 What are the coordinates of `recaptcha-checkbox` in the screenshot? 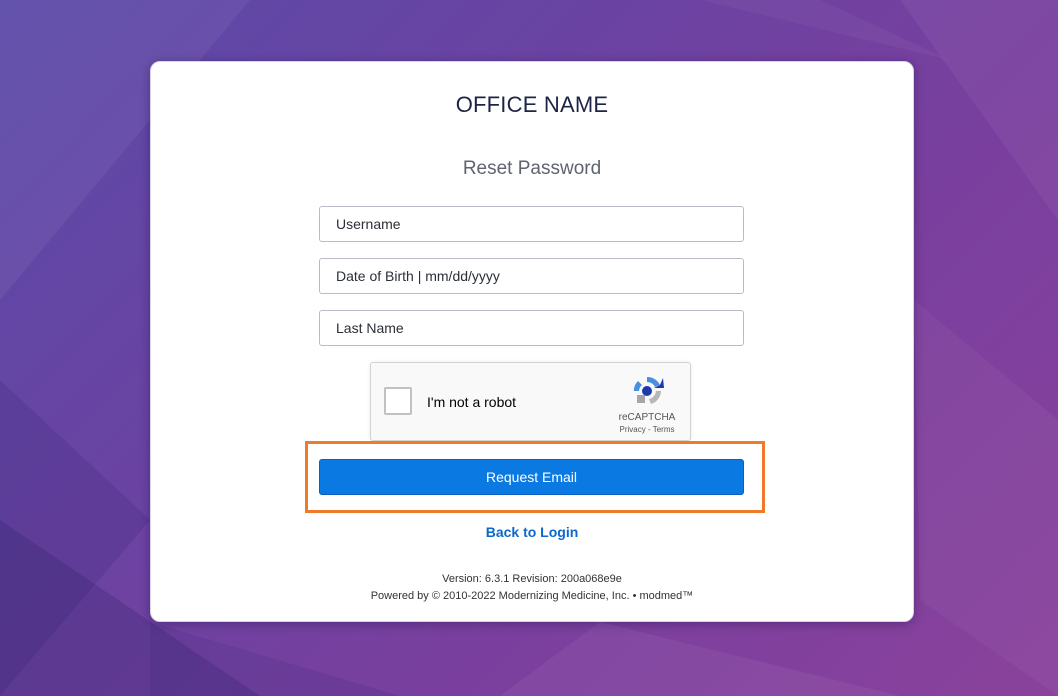 It's located at (398, 401).